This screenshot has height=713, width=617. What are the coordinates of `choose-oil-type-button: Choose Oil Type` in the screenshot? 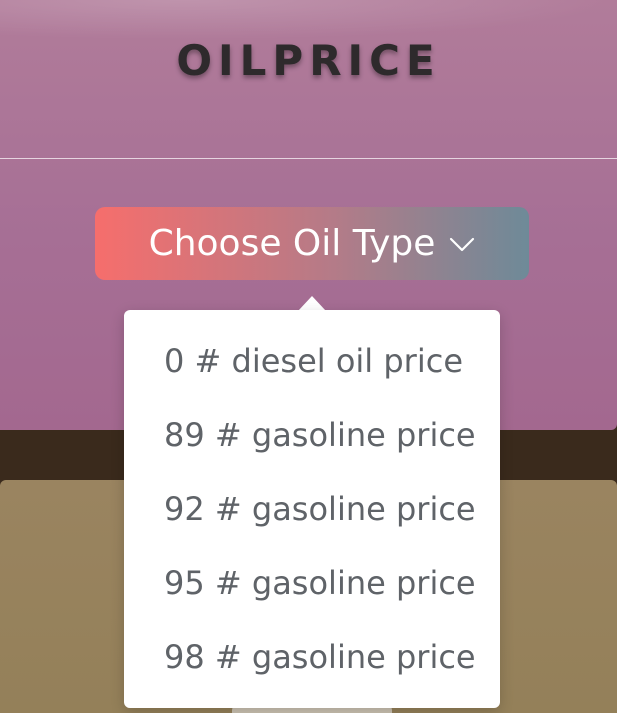 It's located at (312, 243).